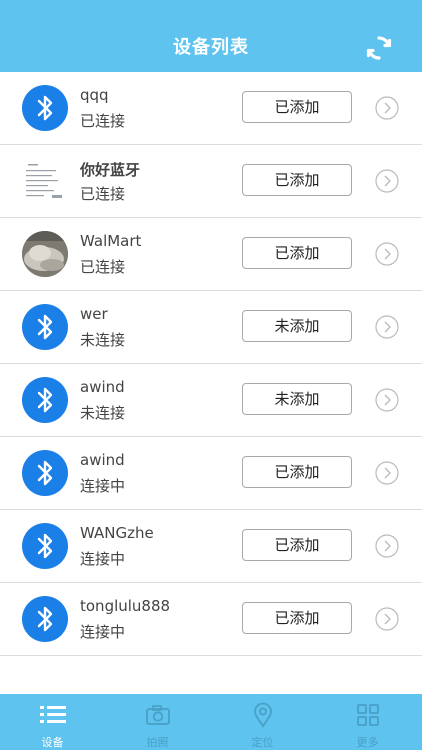 The height and width of the screenshot is (750, 422). Describe the element at coordinates (211, 47) in the screenshot. I see `page-title: 设备列表` at that location.